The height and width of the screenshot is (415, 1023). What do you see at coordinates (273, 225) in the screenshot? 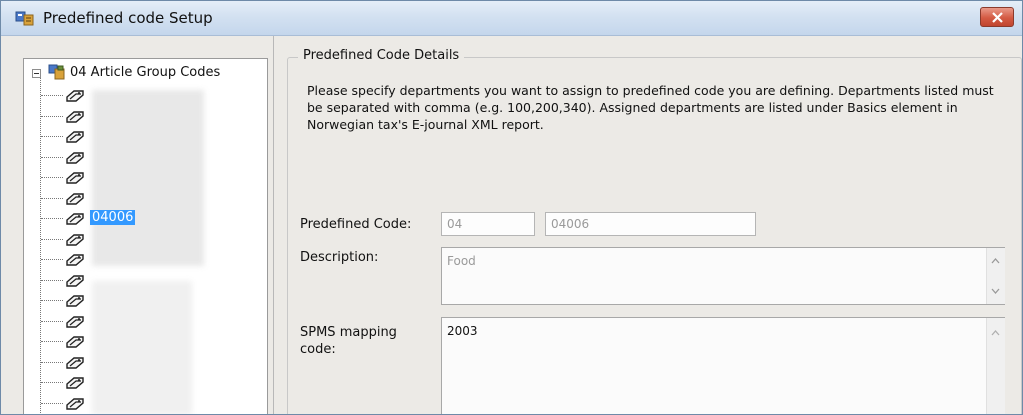
I see `panel-splitter` at bounding box center [273, 225].